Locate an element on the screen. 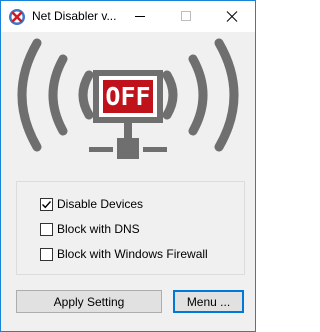 The width and height of the screenshot is (320, 332). close-icon is located at coordinates (232, 16).